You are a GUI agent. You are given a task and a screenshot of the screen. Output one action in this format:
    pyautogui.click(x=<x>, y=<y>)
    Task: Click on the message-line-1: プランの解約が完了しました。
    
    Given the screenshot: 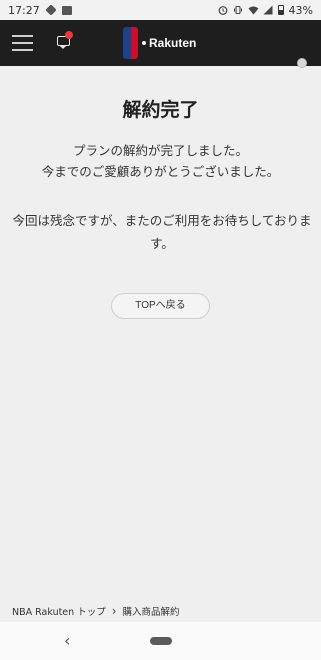 What is the action you would take?
    pyautogui.click(x=160, y=150)
    